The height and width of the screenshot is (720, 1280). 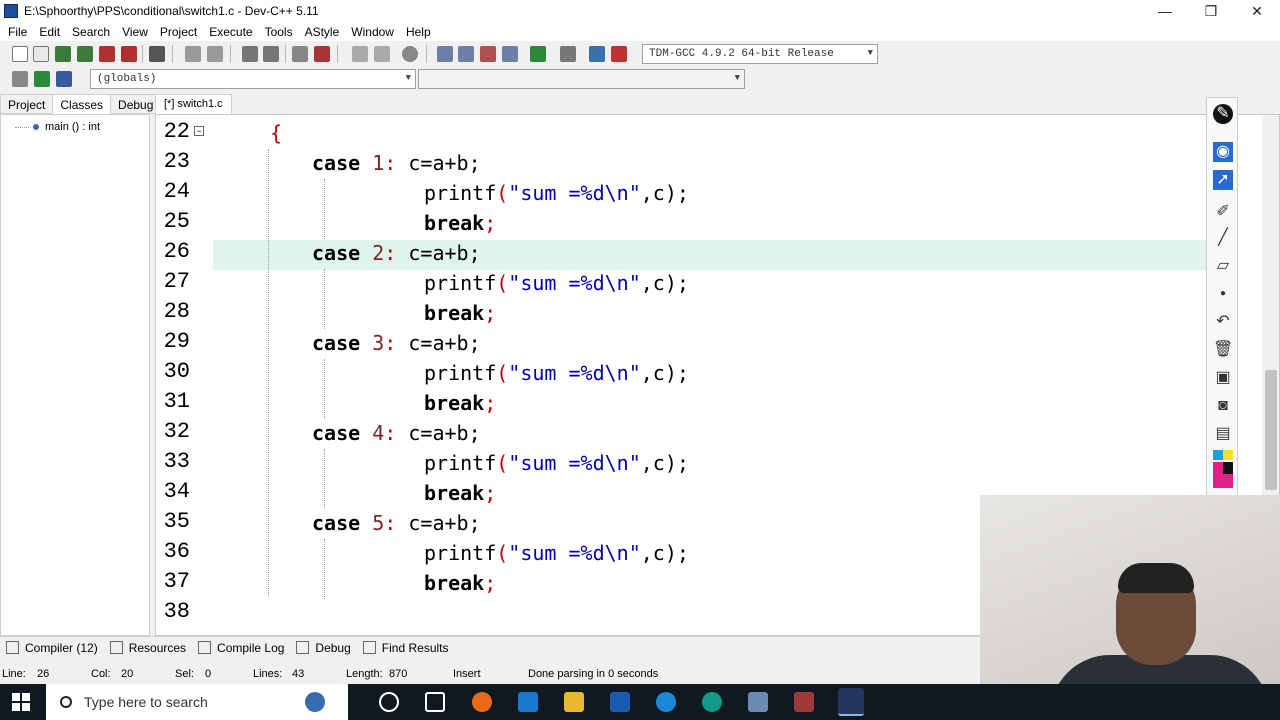 I want to click on tab-project: Project, so click(x=27, y=104).